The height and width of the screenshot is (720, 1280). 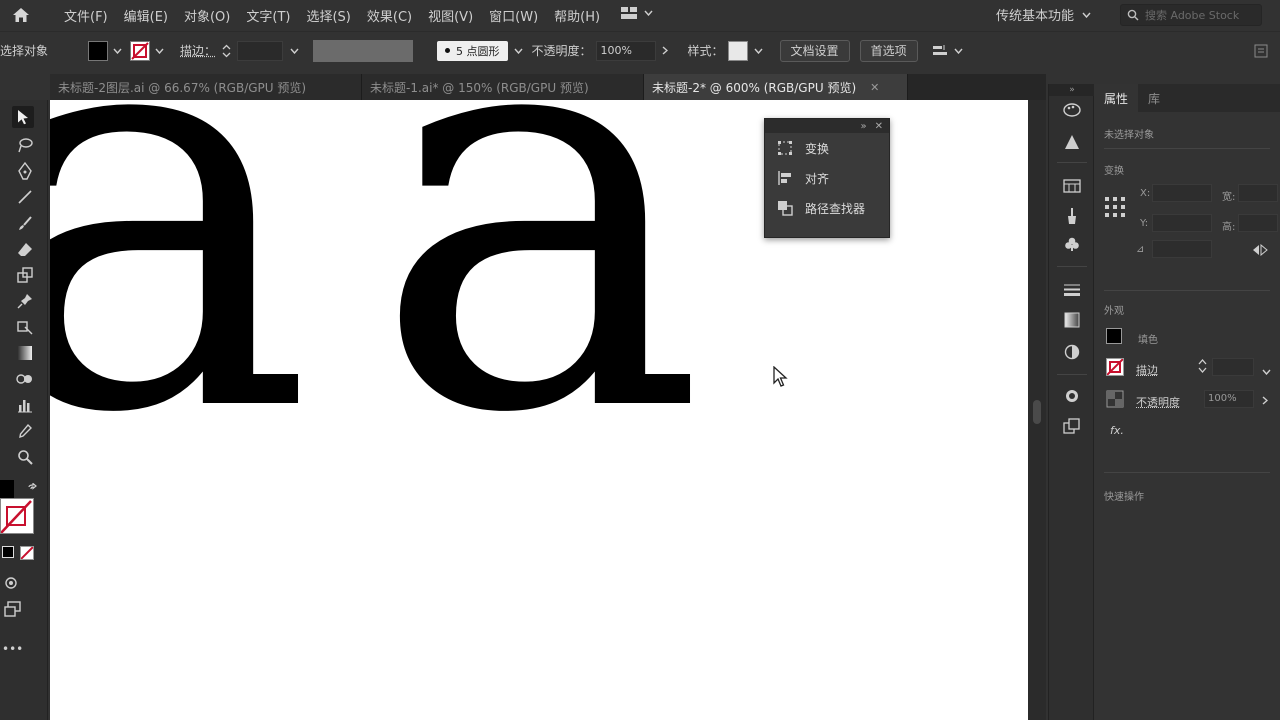 I want to click on graphic-styles-icon, so click(x=1071, y=426).